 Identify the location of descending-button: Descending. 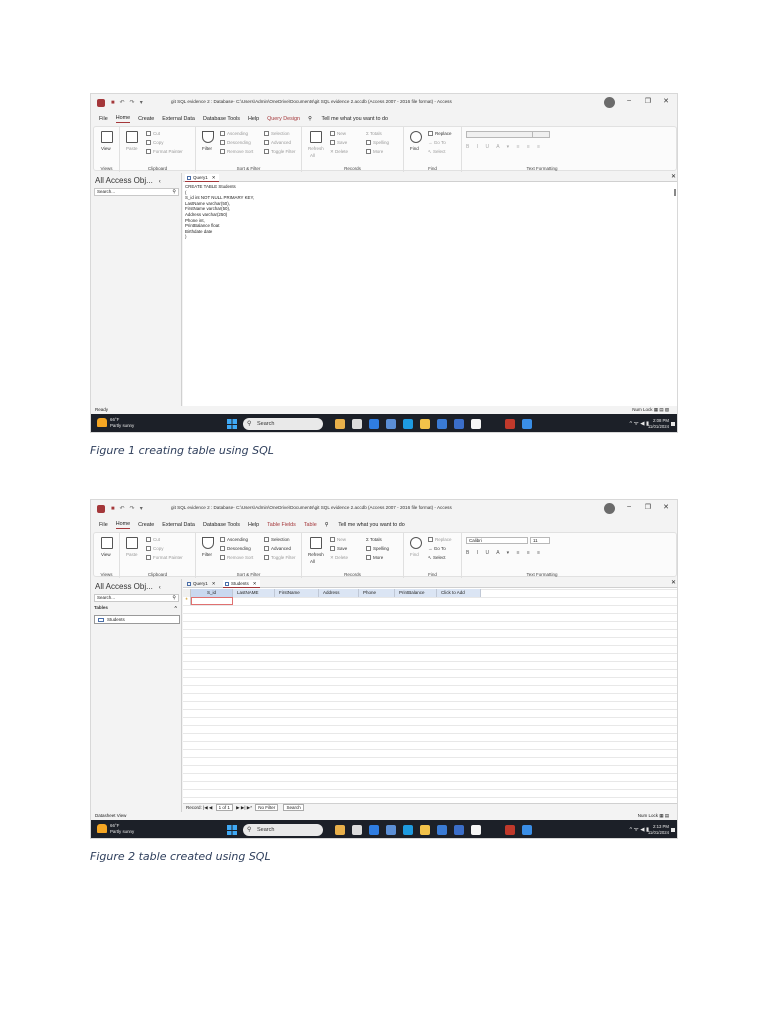
(235, 549).